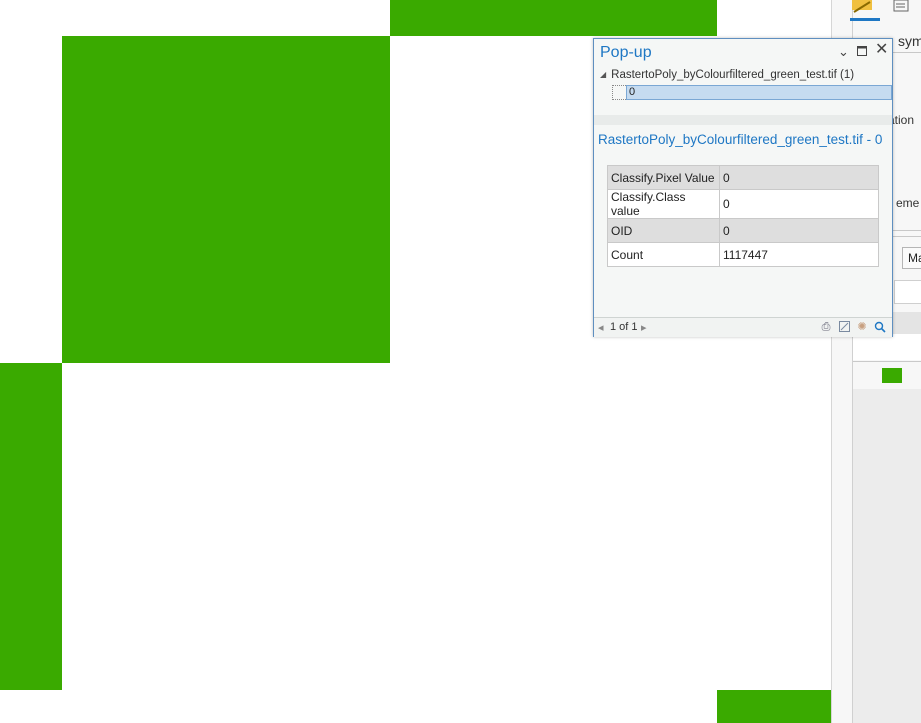  I want to click on table-row: OID 0, so click(743, 230).